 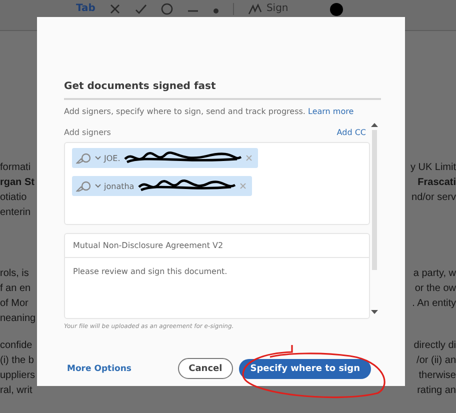 I want to click on document-text: therwise, so click(x=437, y=375).